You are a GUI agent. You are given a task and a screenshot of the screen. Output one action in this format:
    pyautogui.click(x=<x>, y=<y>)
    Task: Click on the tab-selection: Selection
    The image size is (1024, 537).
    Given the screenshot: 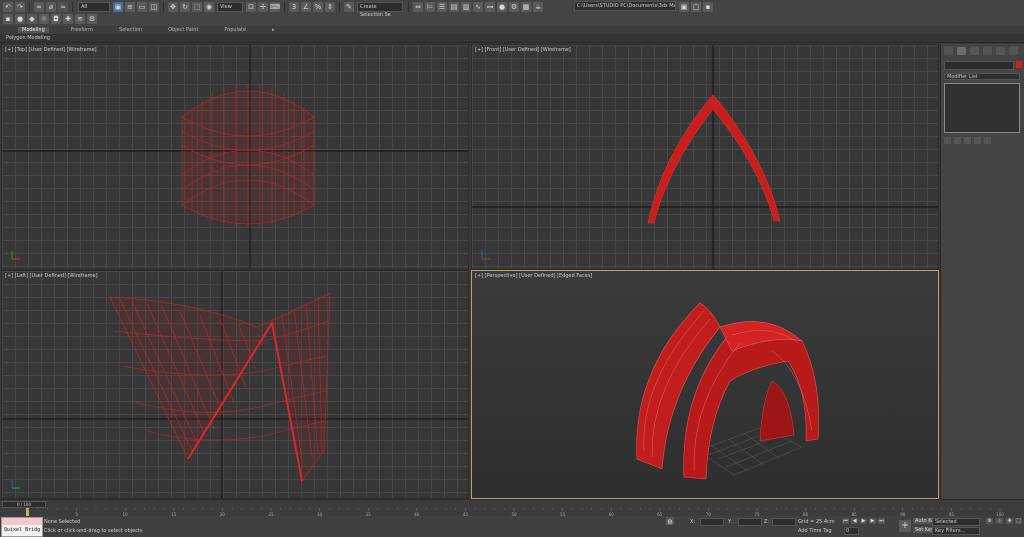 What is the action you would take?
    pyautogui.click(x=130, y=30)
    